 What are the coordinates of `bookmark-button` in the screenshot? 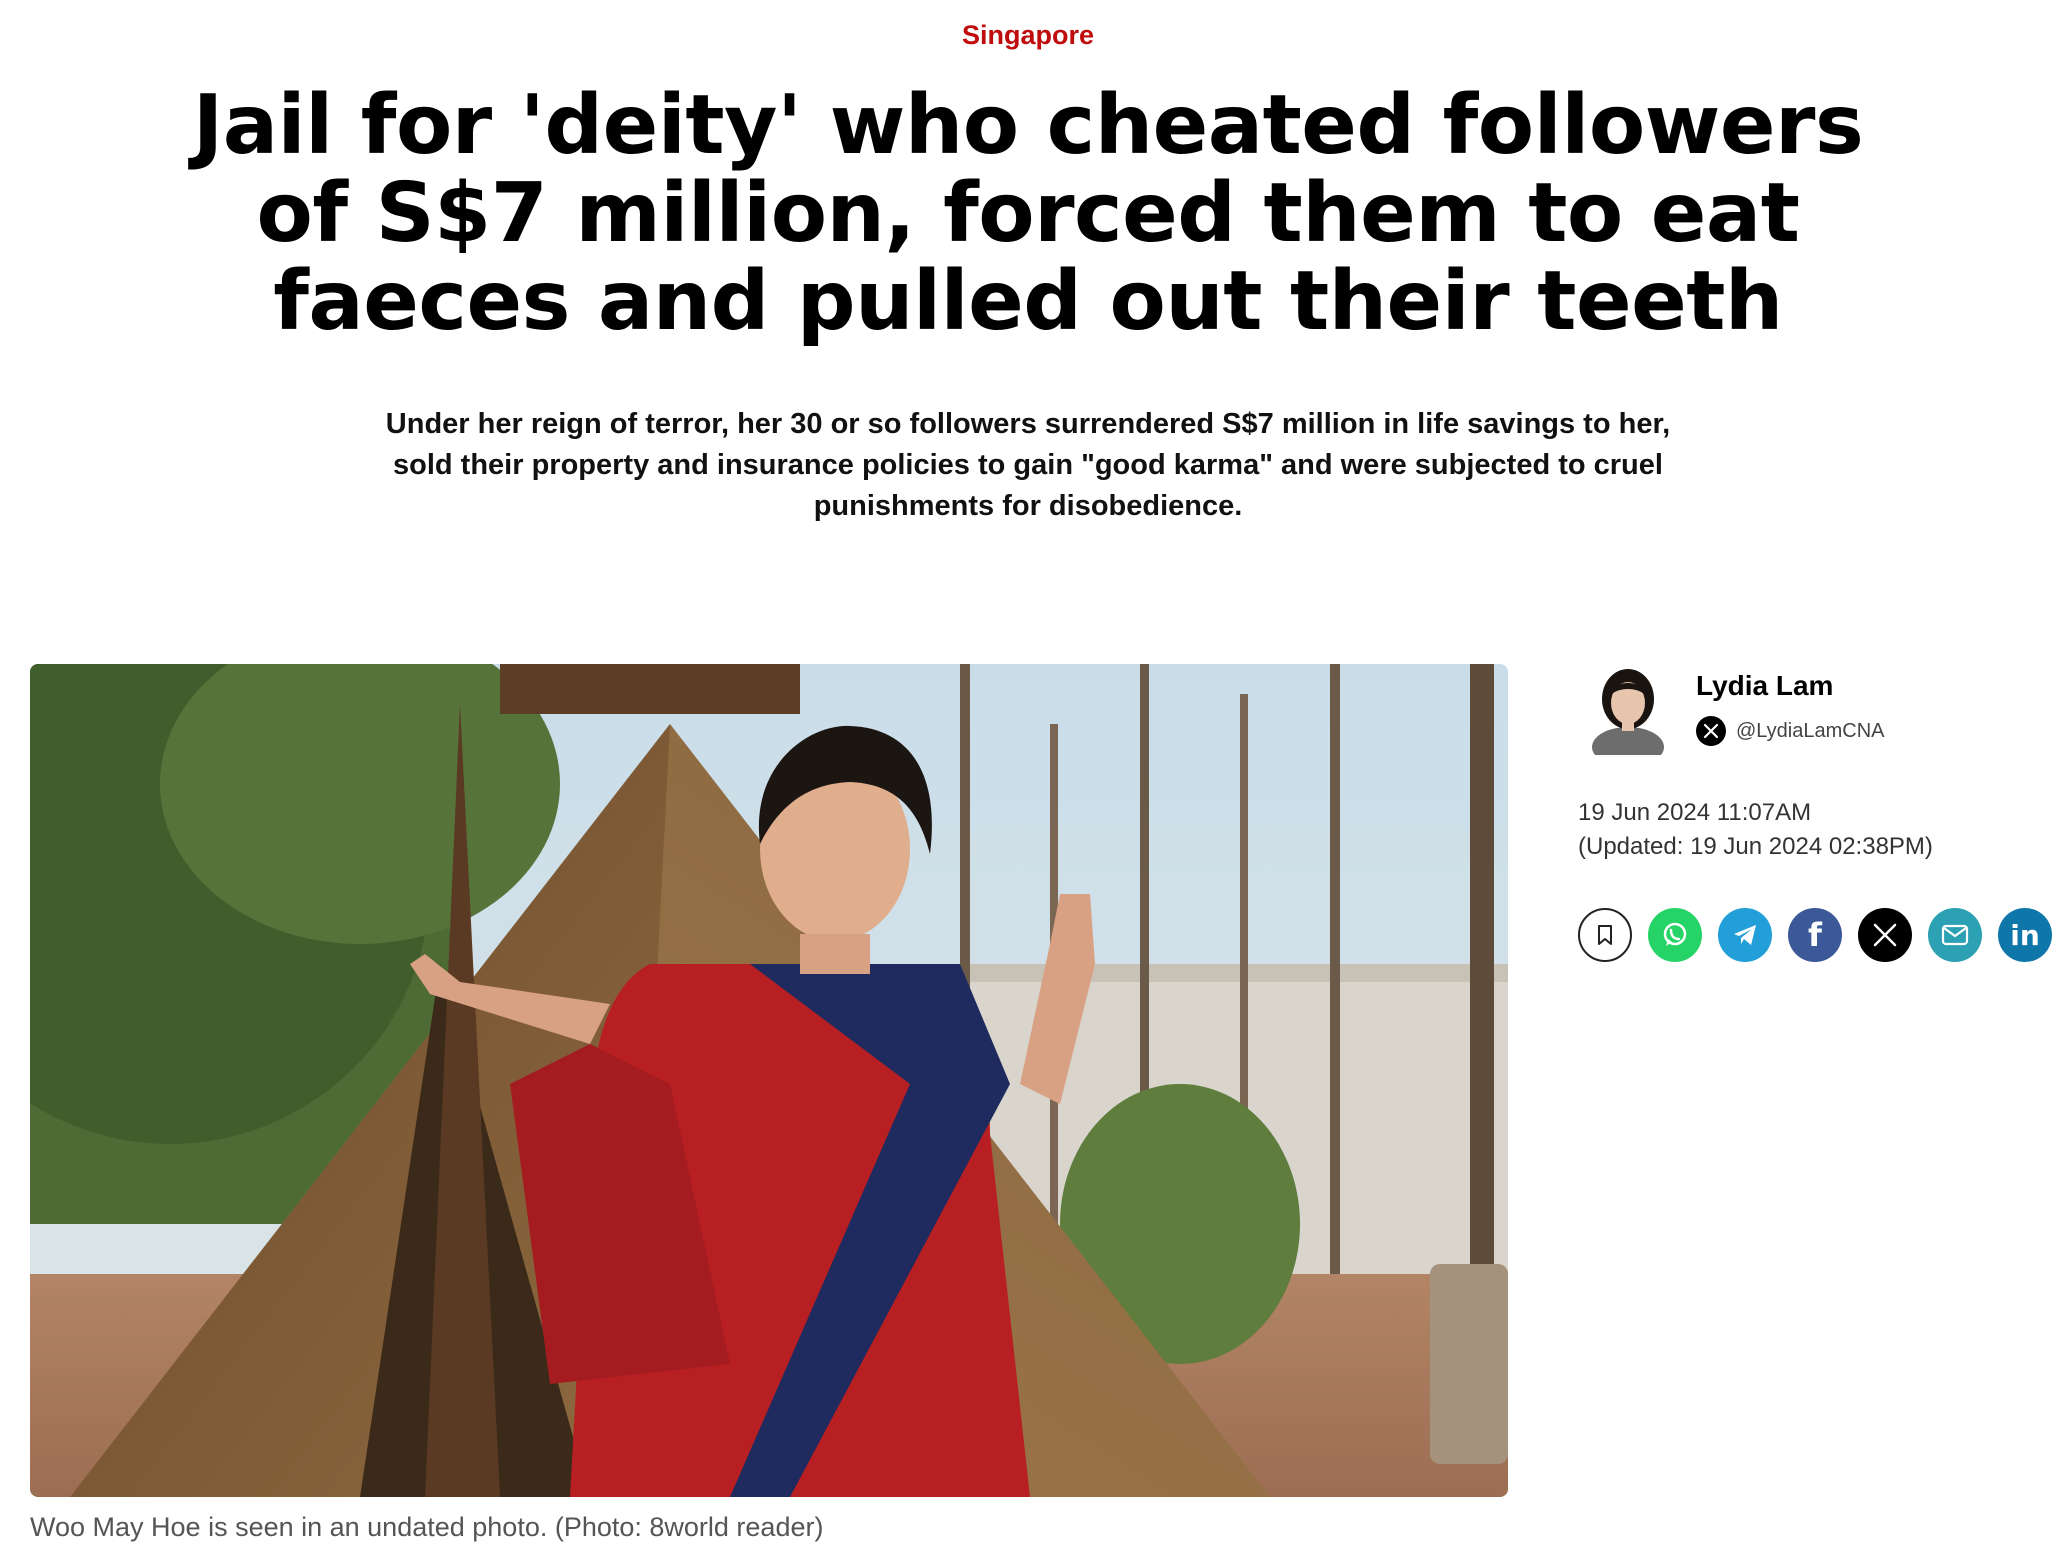 It's located at (1605, 935).